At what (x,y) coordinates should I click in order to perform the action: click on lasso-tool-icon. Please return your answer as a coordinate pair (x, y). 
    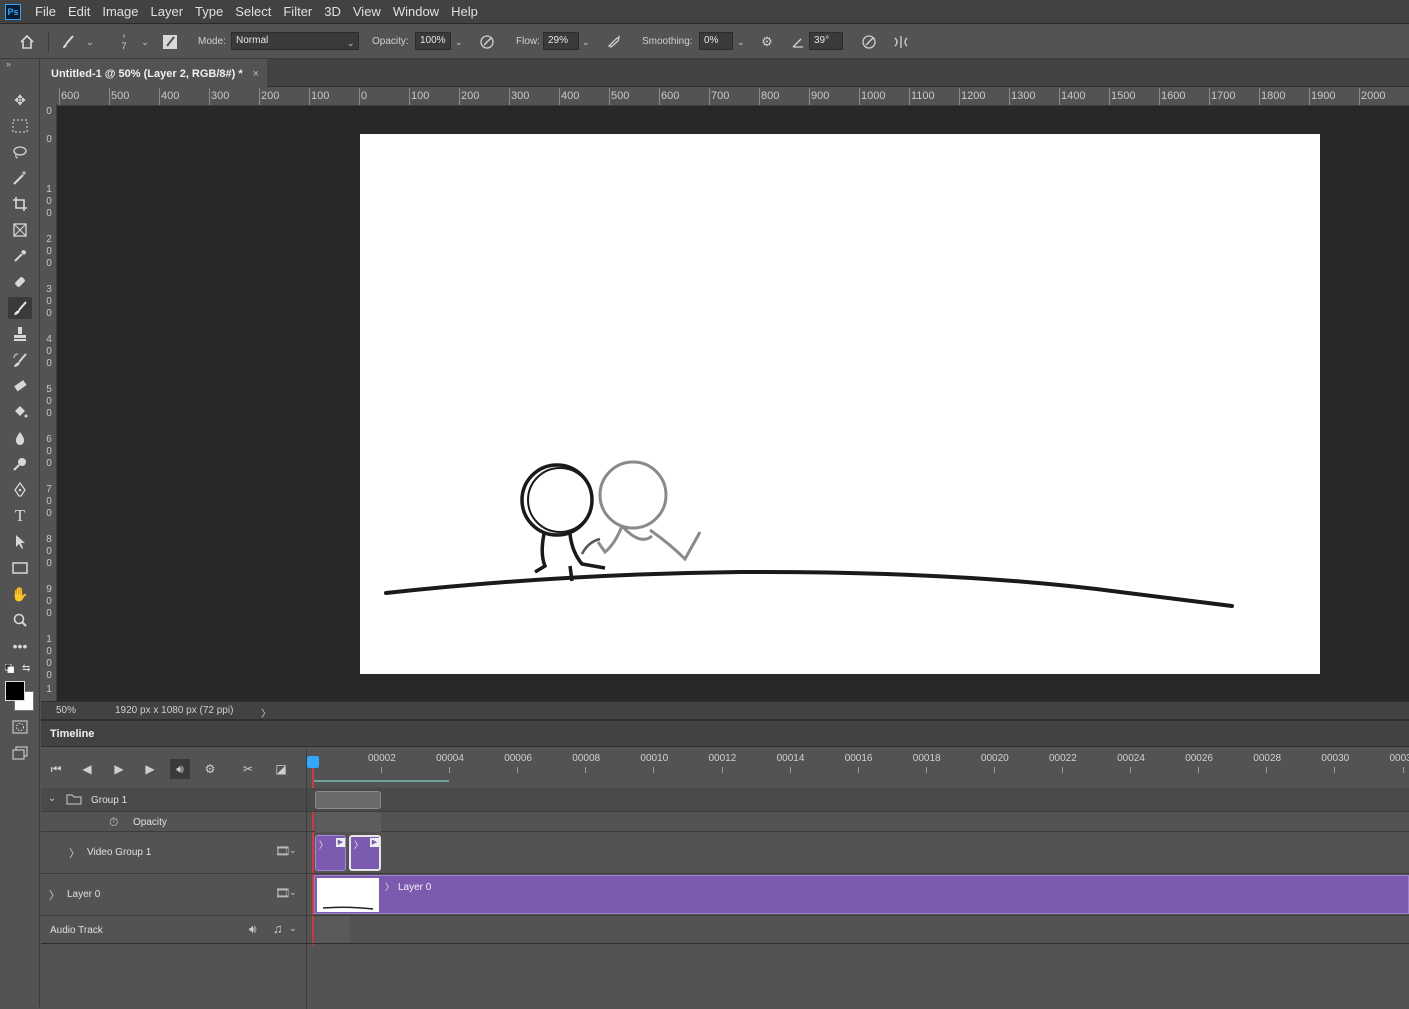
    Looking at the image, I should click on (20, 152).